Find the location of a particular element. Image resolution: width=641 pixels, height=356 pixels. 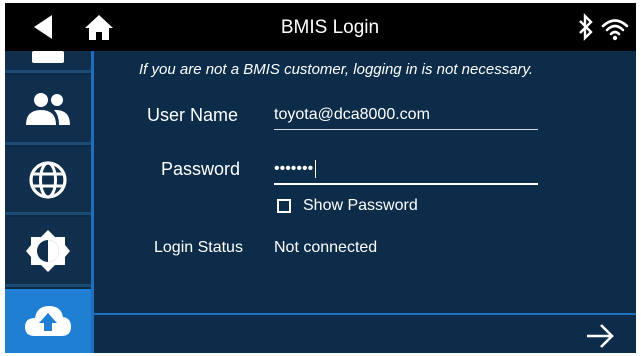

password-value: ••••••• is located at coordinates (294, 168).